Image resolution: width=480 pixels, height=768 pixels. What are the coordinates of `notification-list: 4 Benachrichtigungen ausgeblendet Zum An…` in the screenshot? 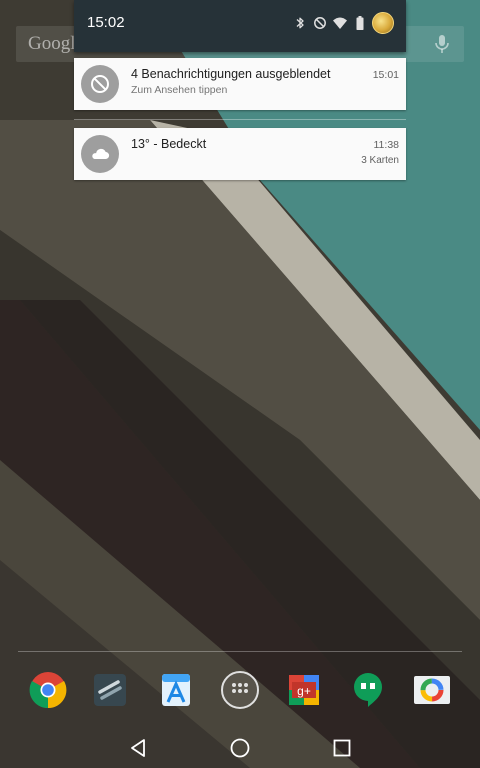 It's located at (240, 119).